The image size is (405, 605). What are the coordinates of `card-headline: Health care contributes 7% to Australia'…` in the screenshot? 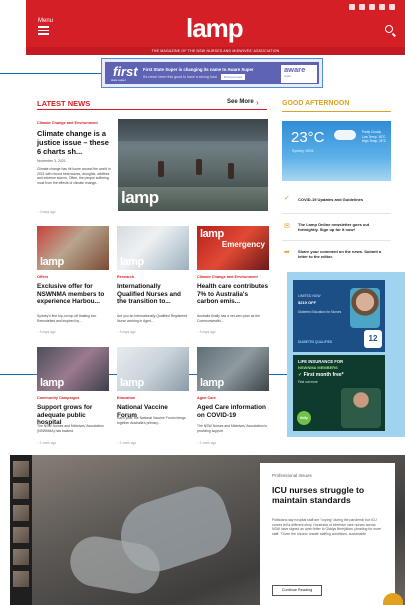 It's located at (233, 294).